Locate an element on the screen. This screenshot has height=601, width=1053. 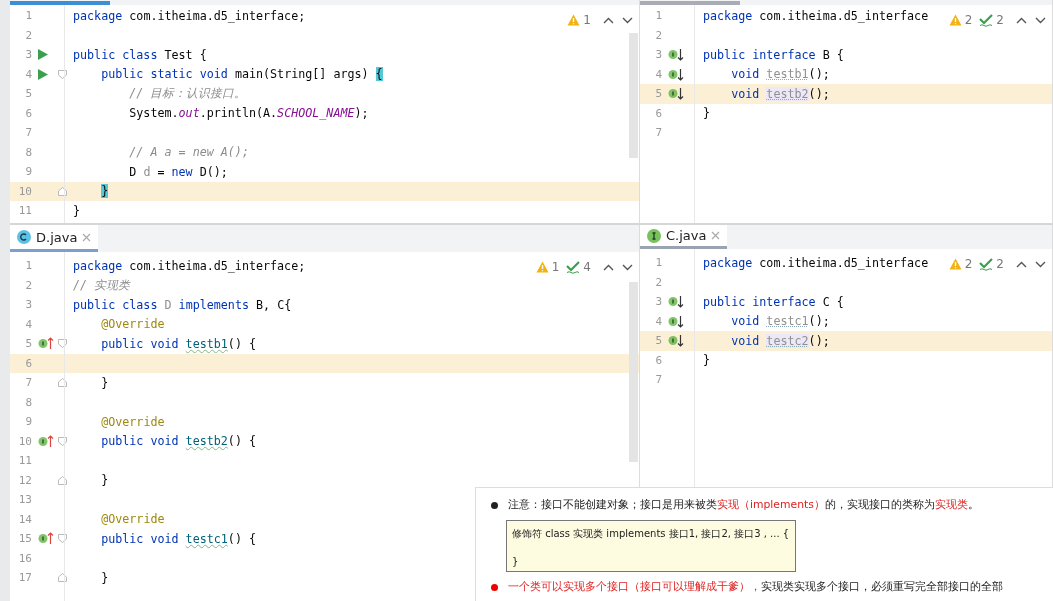
code-line: public static void main(String[] args) { is located at coordinates (241, 74).